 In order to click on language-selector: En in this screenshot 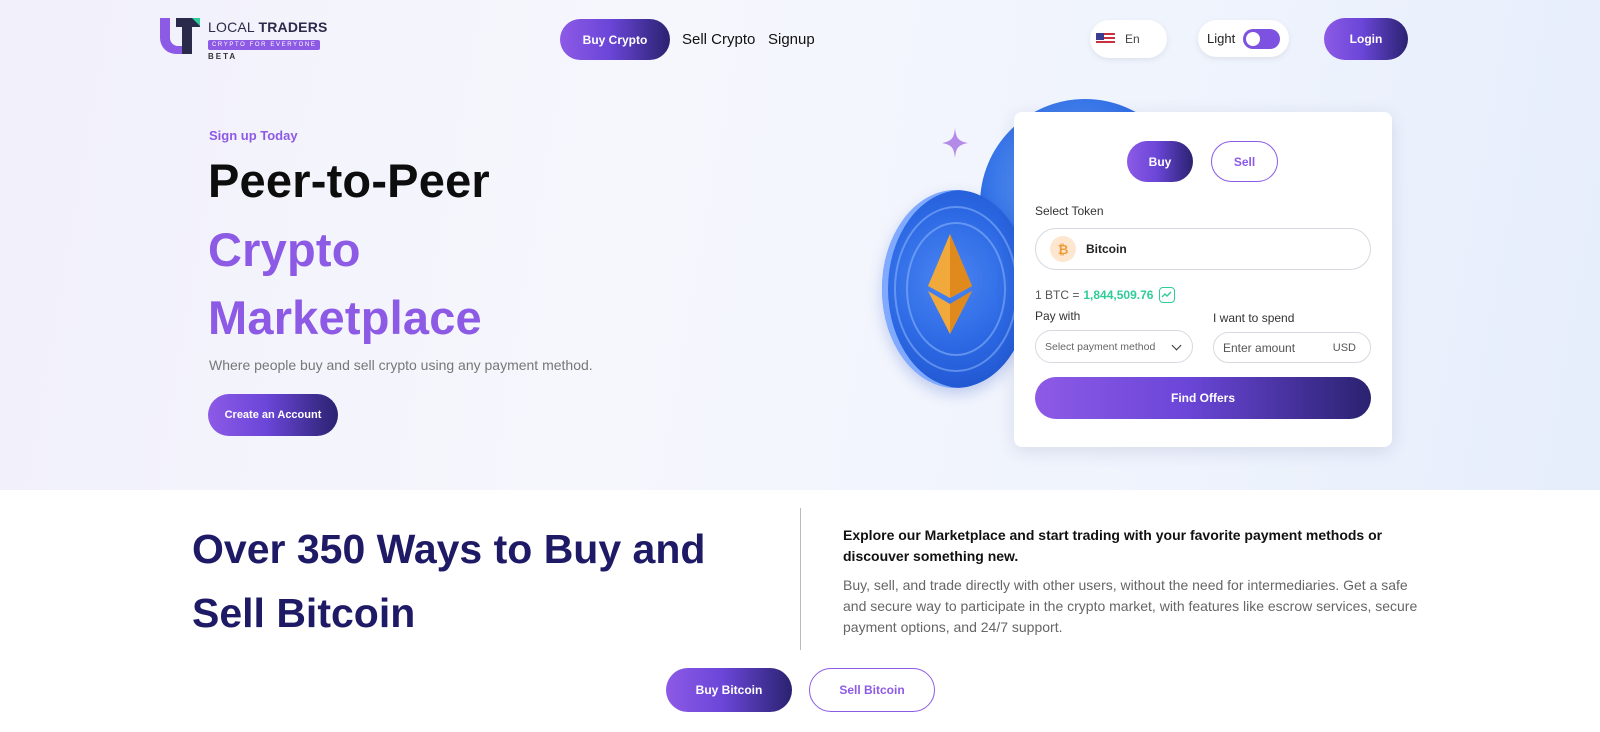, I will do `click(1128, 39)`.